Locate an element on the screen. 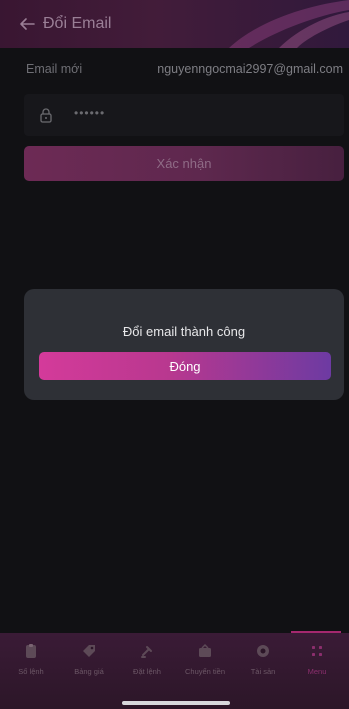 The image size is (349, 709). new-email-label: Email mới is located at coordinates (54, 69).